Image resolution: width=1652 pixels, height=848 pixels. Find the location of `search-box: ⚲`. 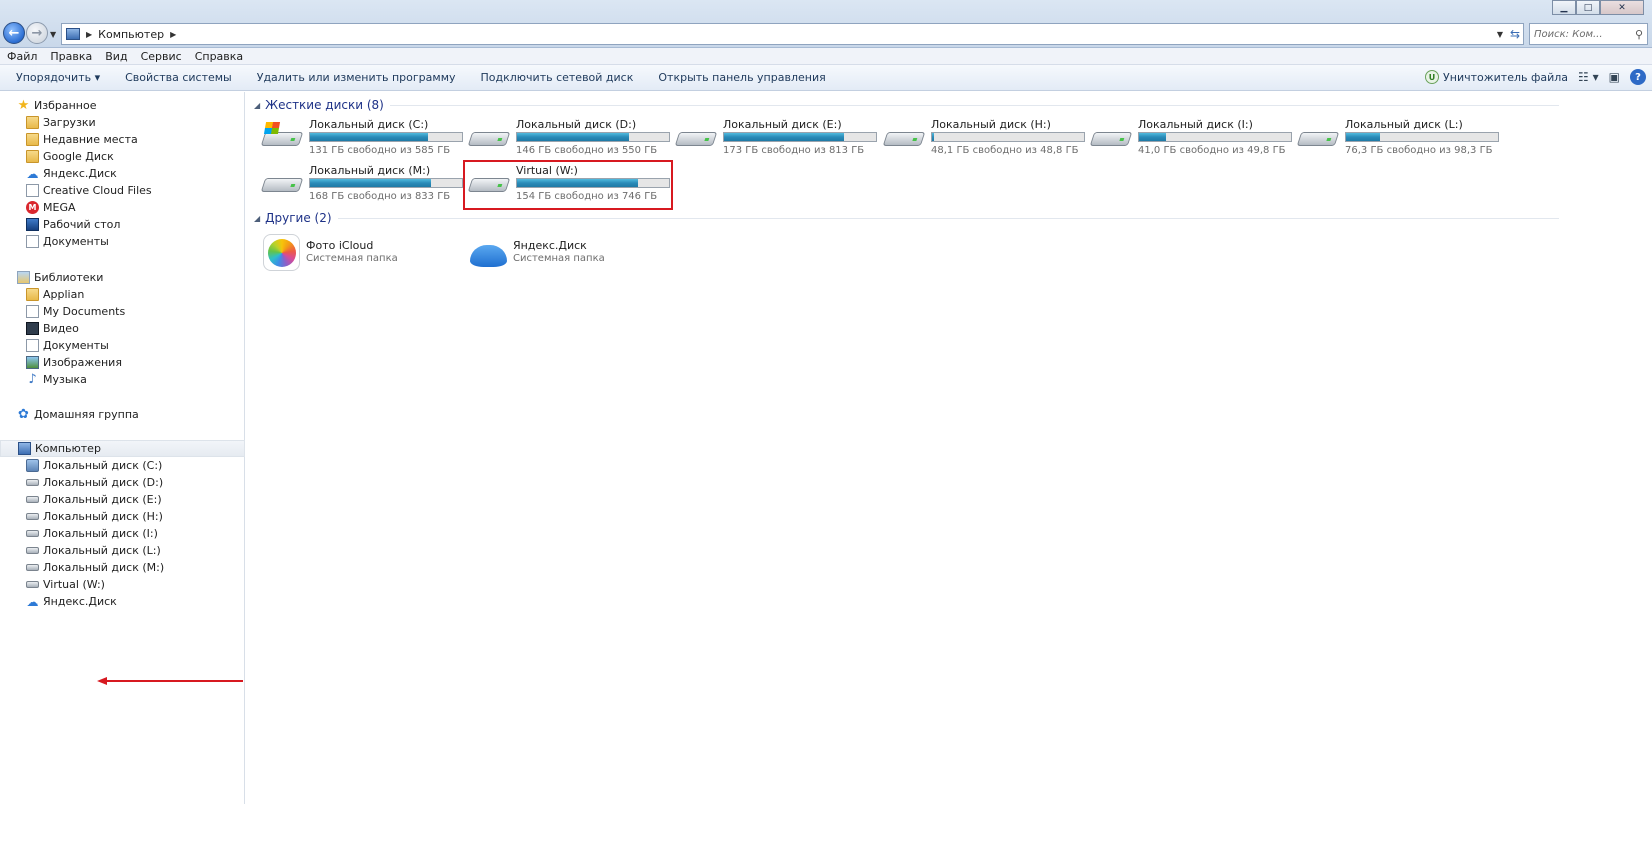

search-box: ⚲ is located at coordinates (1588, 34).